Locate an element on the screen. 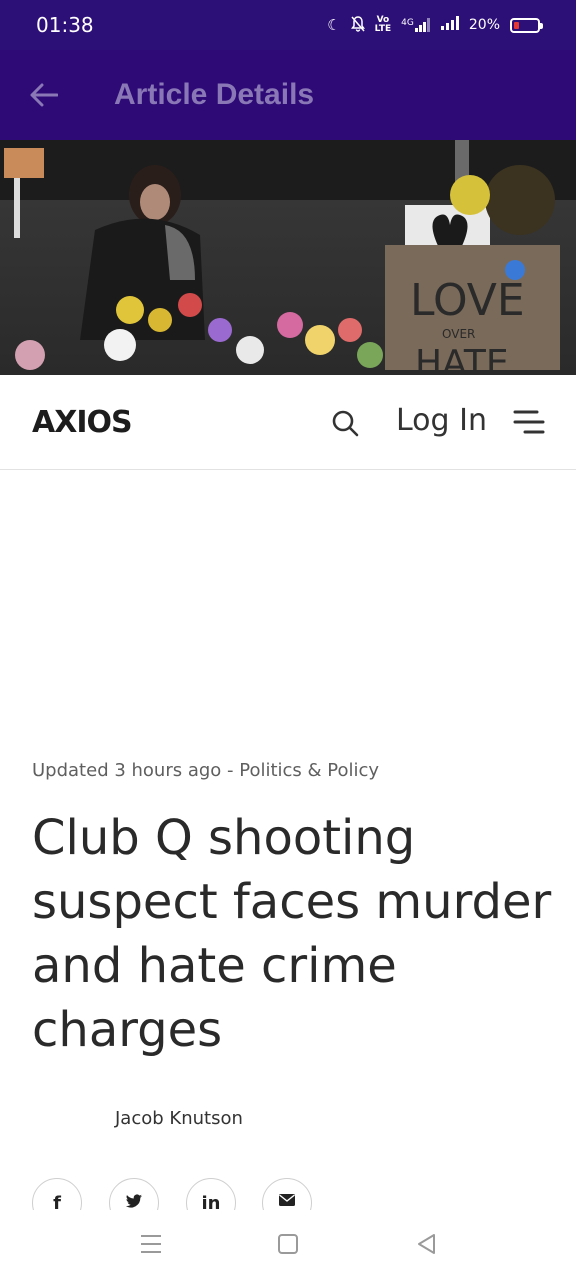 This screenshot has width=576, height=1280. menu-lines-icon is located at coordinates (151, 1244).